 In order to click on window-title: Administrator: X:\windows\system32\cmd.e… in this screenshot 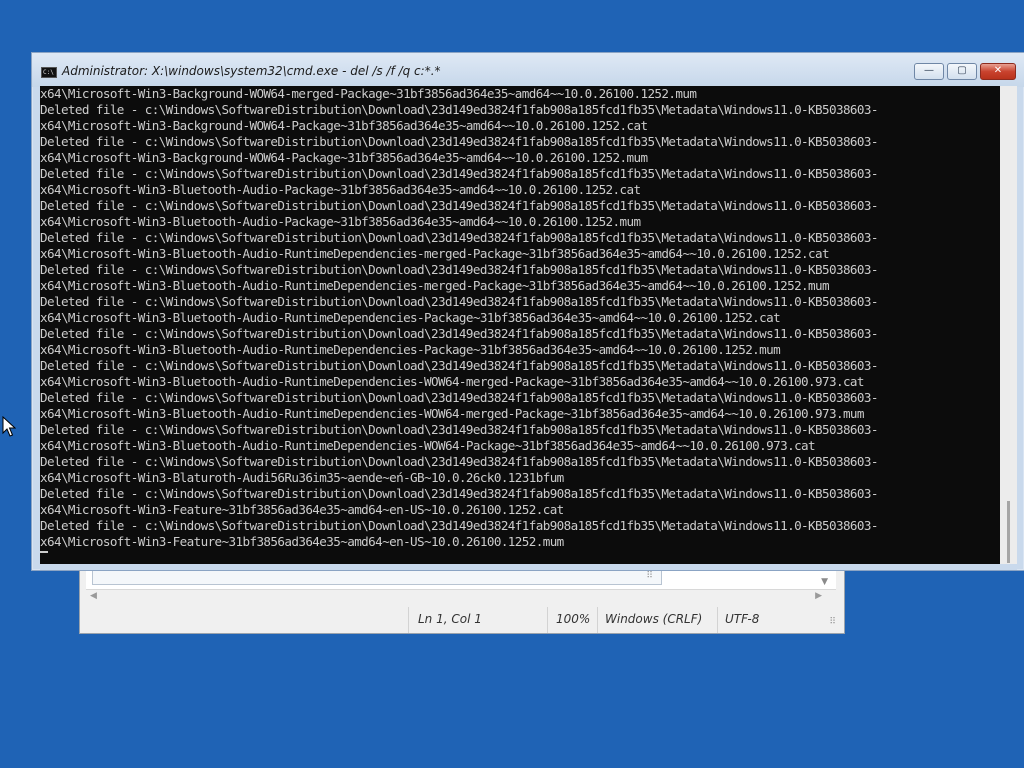, I will do `click(251, 71)`.